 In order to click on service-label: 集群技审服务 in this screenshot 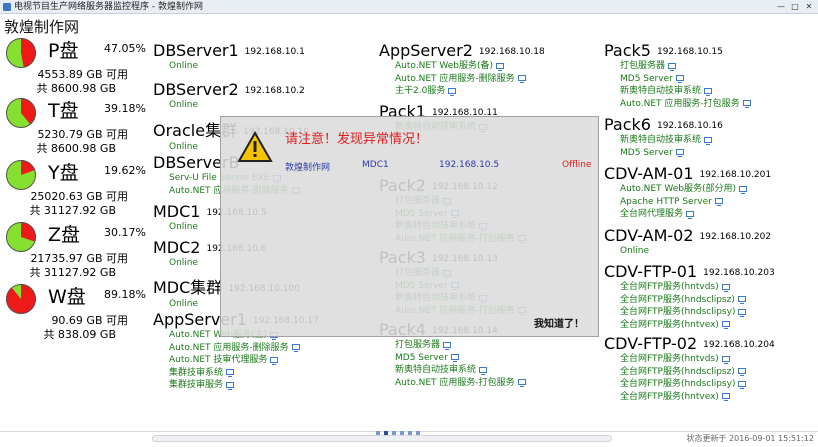, I will do `click(196, 385)`.